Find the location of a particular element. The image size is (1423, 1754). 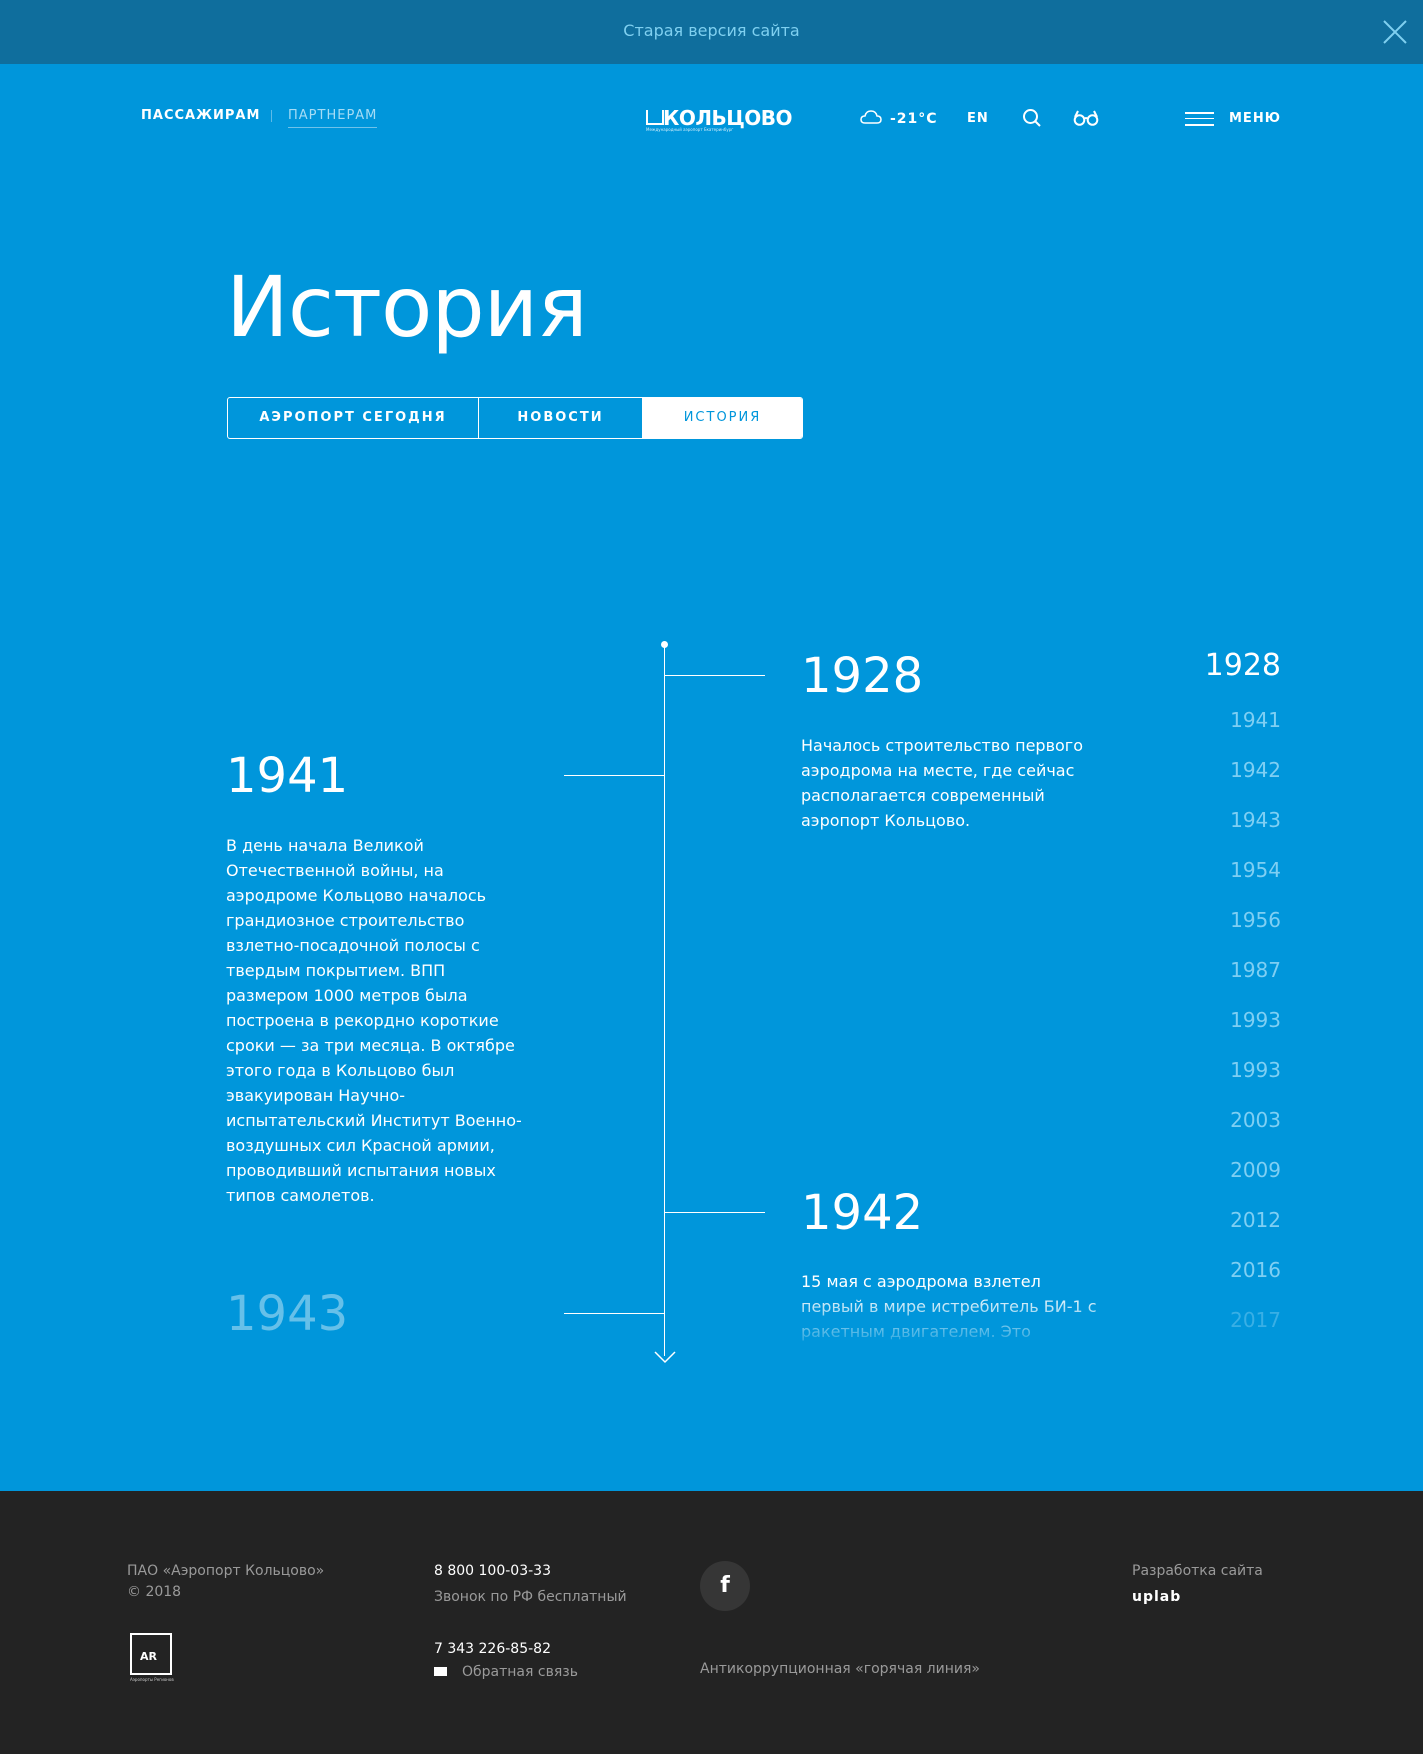

tab-news: НОВОСТИ is located at coordinates (561, 418).